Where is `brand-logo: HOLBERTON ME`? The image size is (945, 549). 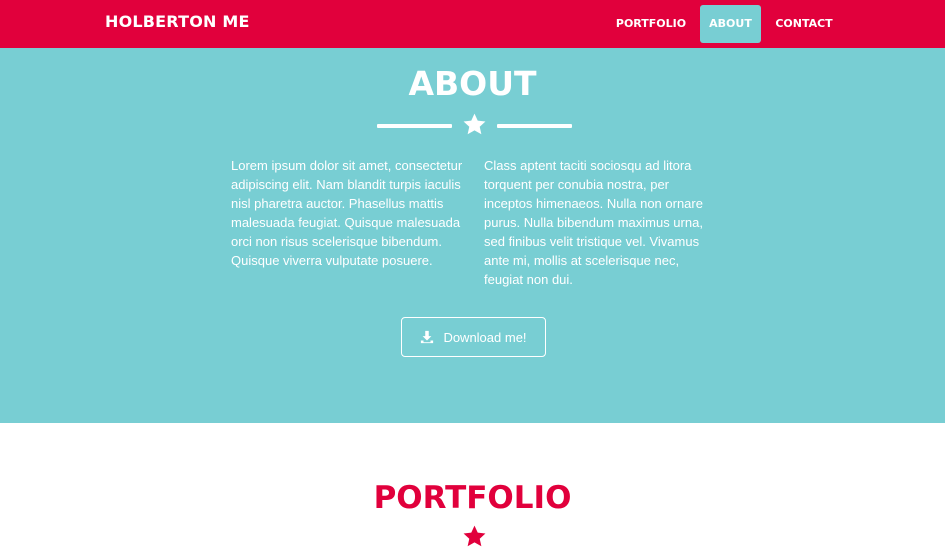 brand-logo: HOLBERTON ME is located at coordinates (177, 21).